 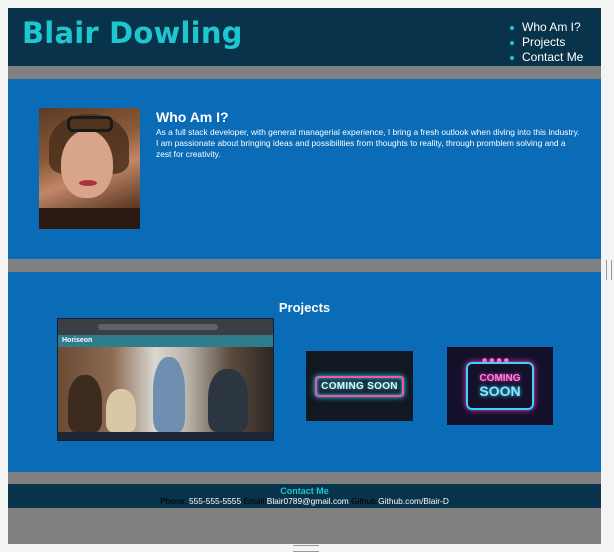 I want to click on project-card-horiseon: Horiseon, so click(x=165, y=379).